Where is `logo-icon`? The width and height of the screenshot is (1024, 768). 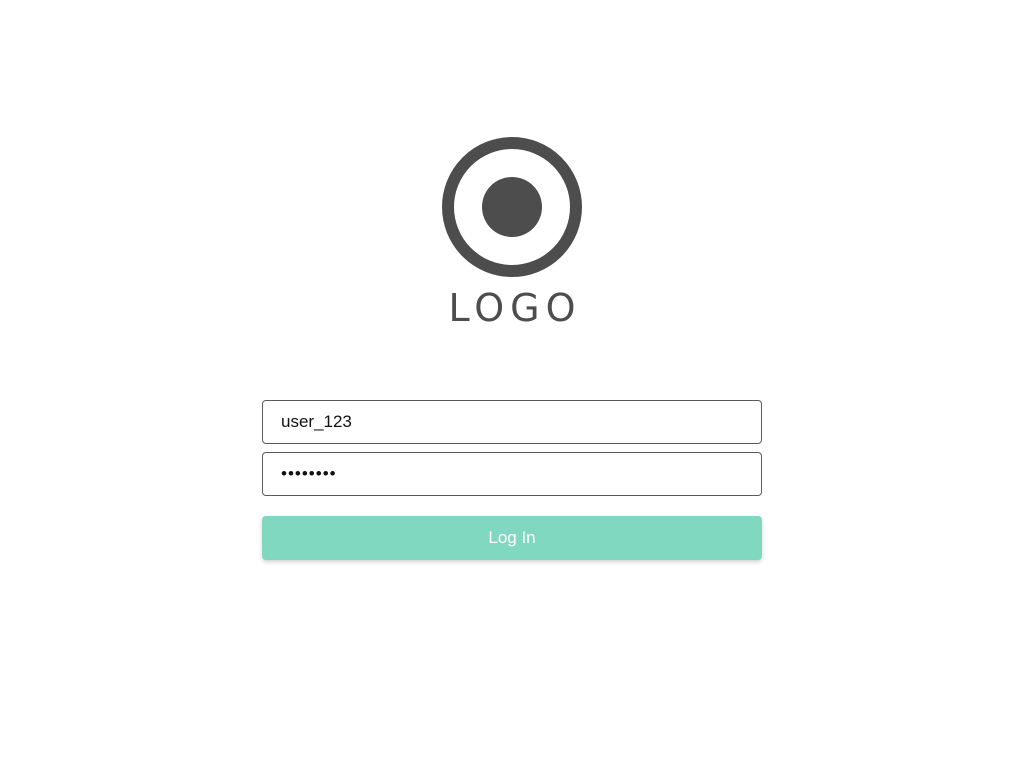 logo-icon is located at coordinates (512, 207).